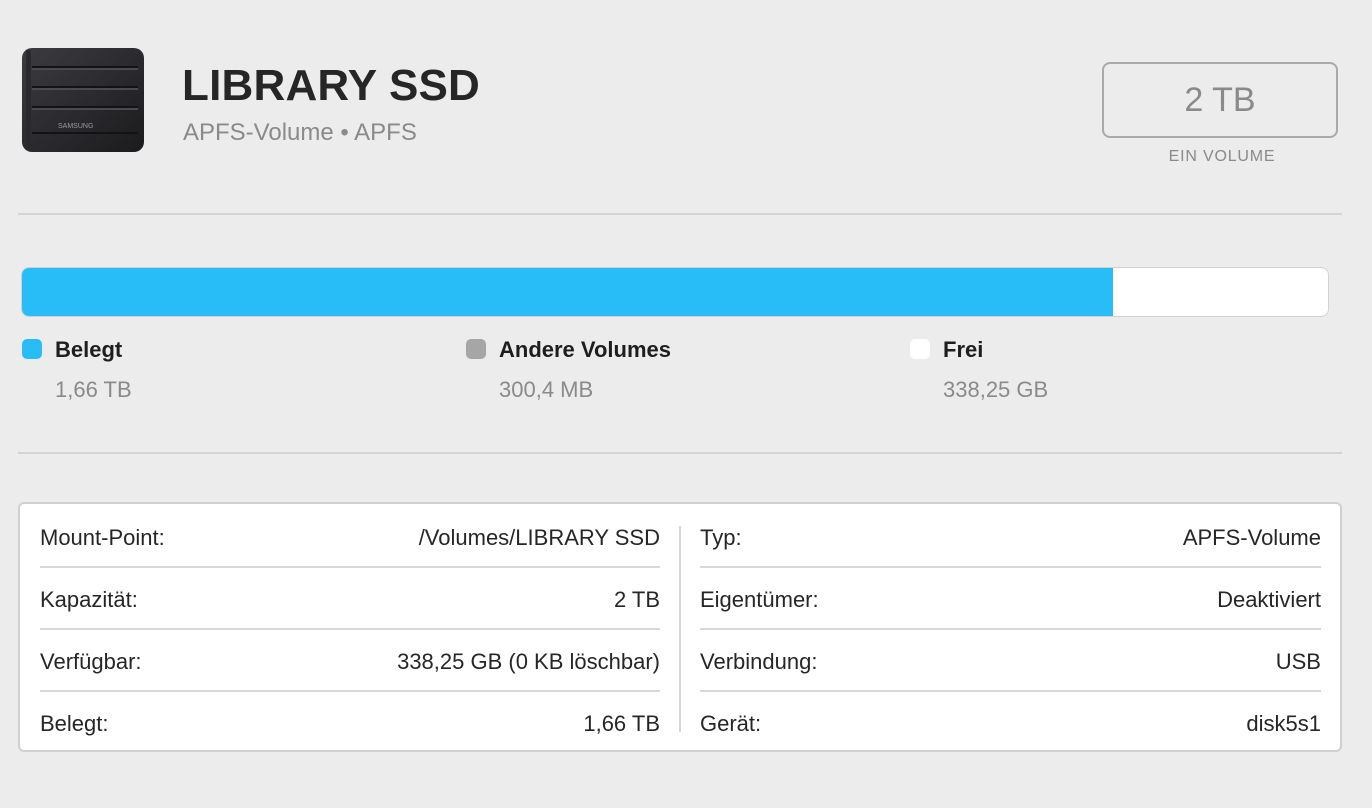 The image size is (1372, 808). Describe the element at coordinates (83, 101) in the screenshot. I see `external-ssd-icon: SAMSUNG` at that location.